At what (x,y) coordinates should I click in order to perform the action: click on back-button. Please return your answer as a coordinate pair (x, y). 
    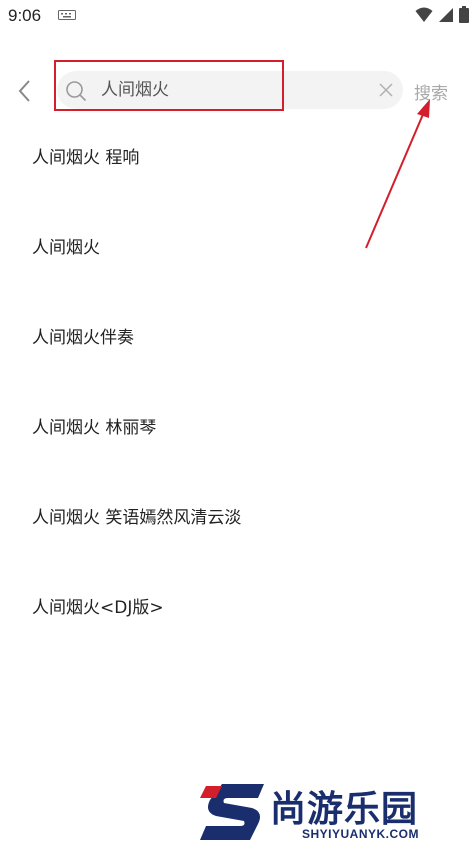
    Looking at the image, I should click on (25, 91).